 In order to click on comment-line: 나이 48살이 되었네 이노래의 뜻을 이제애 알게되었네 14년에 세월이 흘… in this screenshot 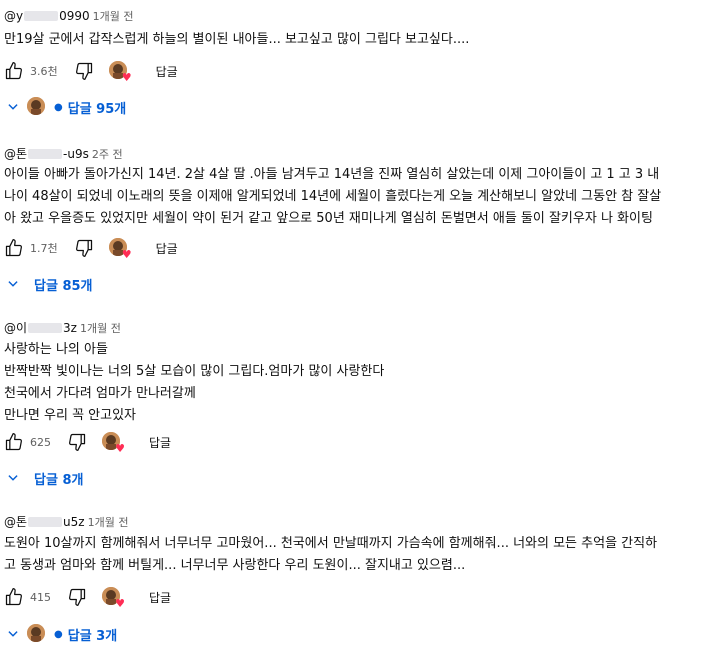, I will do `click(333, 196)`.